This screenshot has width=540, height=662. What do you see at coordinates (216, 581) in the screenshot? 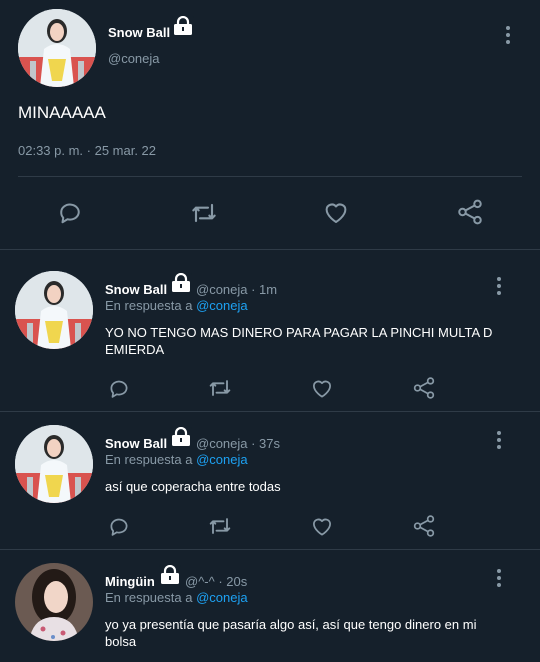
I see `handle-and-time: @^-^ · 20s` at bounding box center [216, 581].